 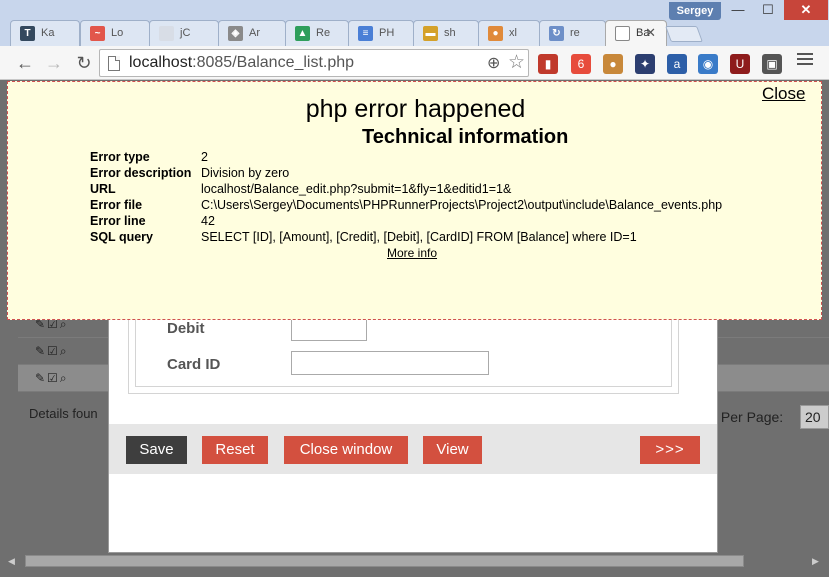 What do you see at coordinates (346, 450) in the screenshot?
I see `close-window-dialog-button: Close window` at bounding box center [346, 450].